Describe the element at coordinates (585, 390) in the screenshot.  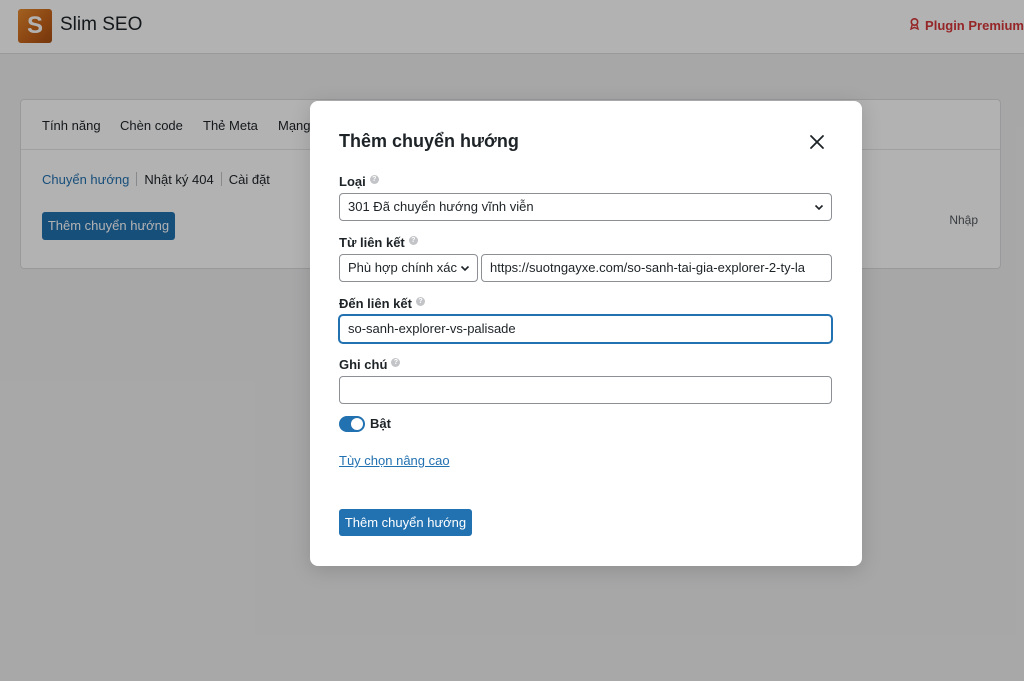
I see `note-input` at that location.